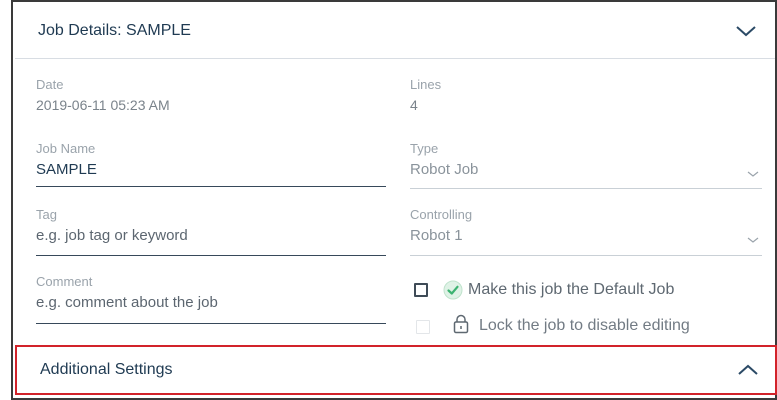 Image resolution: width=777 pixels, height=400 pixels. I want to click on job-name-field: Job Name SAMPLE, so click(66, 159).